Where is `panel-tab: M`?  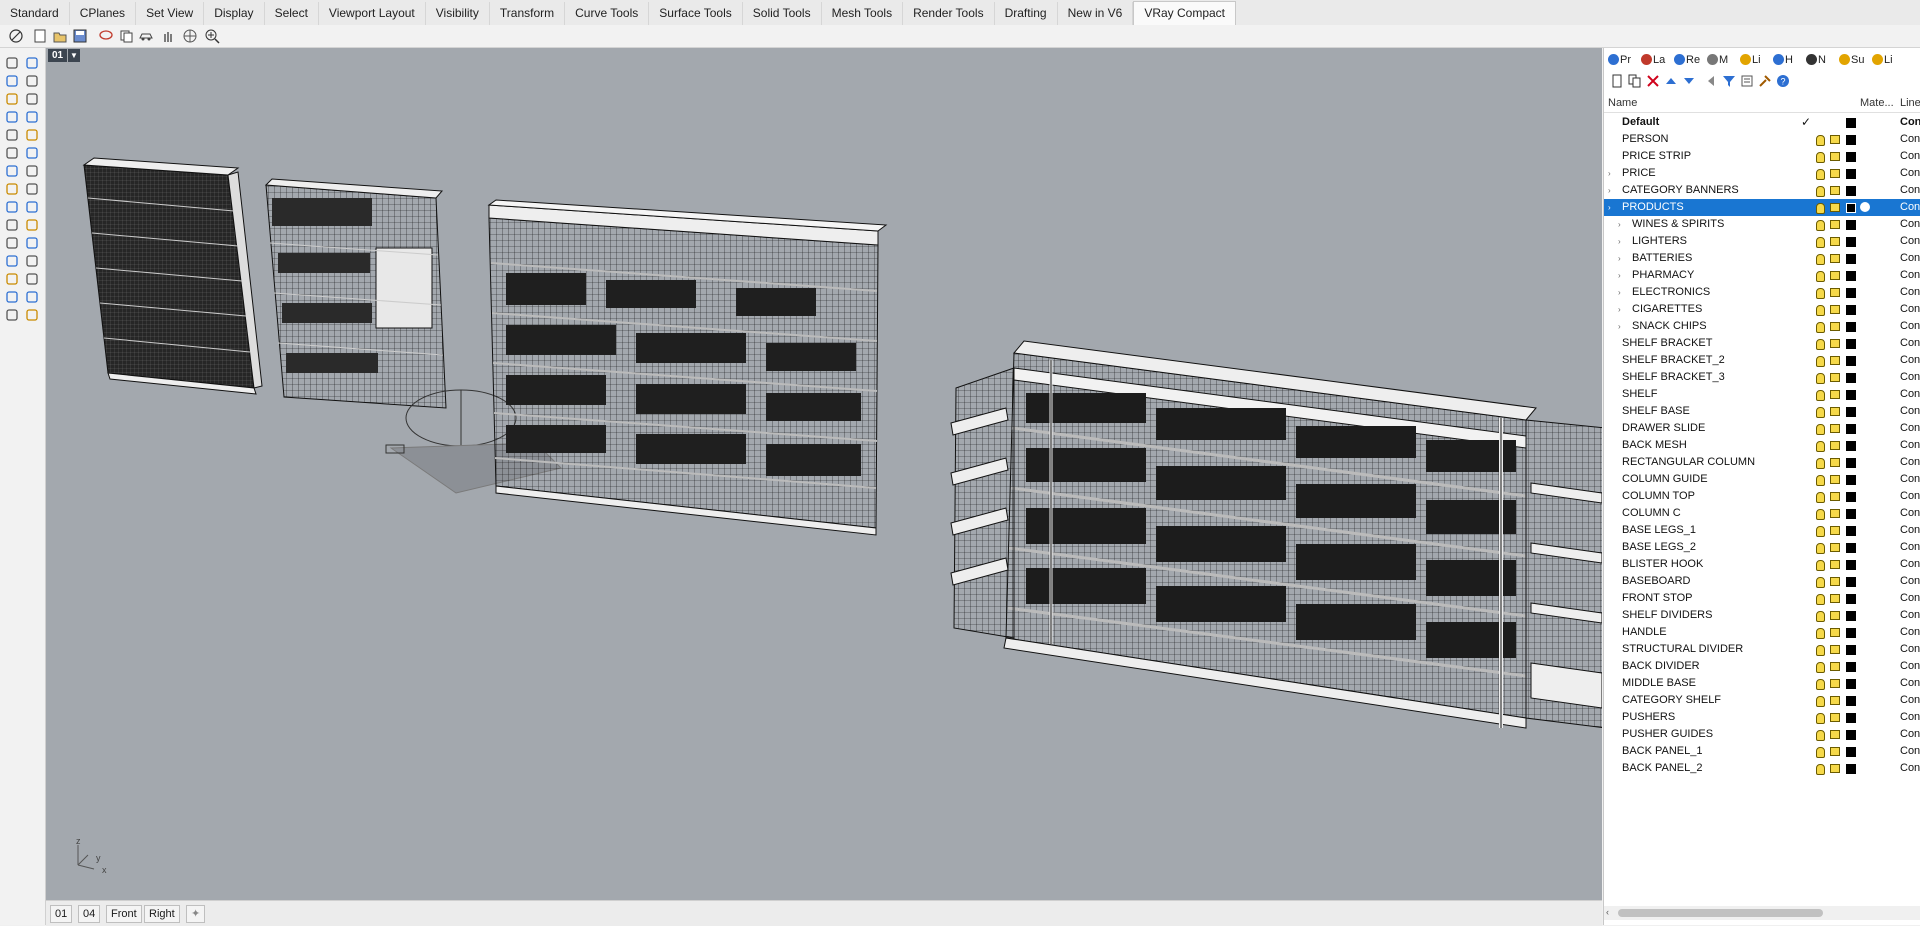 panel-tab: M is located at coordinates (1717, 60).